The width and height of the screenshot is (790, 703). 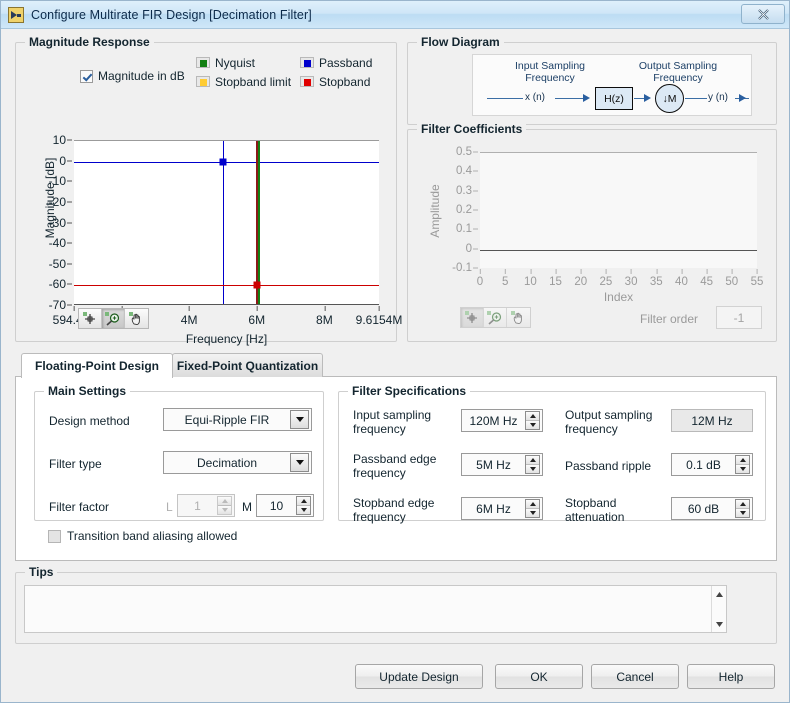 What do you see at coordinates (57, 305) in the screenshot?
I see `y-tick-label: -70` at bounding box center [57, 305].